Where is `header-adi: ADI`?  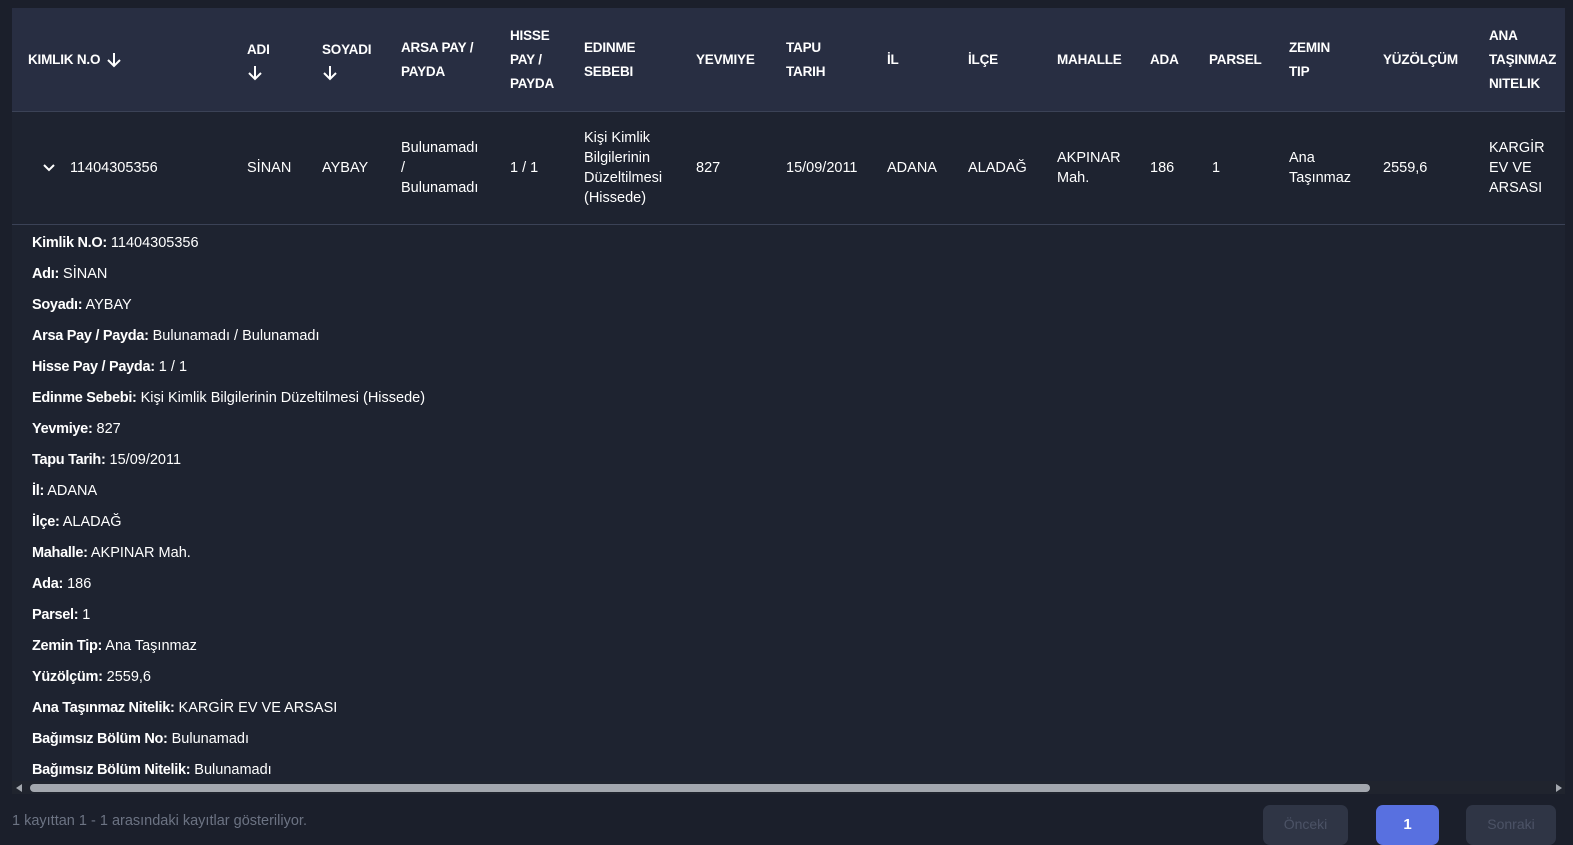 header-adi: ADI is located at coordinates (258, 59).